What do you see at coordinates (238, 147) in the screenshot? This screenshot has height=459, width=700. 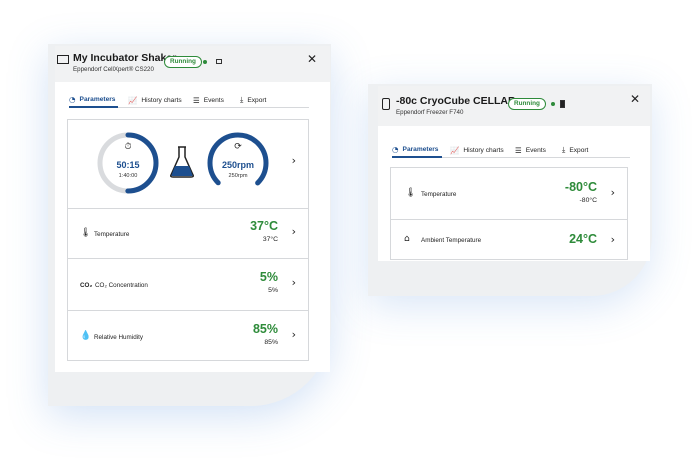 I see `refresh-icon: ⟳` at bounding box center [238, 147].